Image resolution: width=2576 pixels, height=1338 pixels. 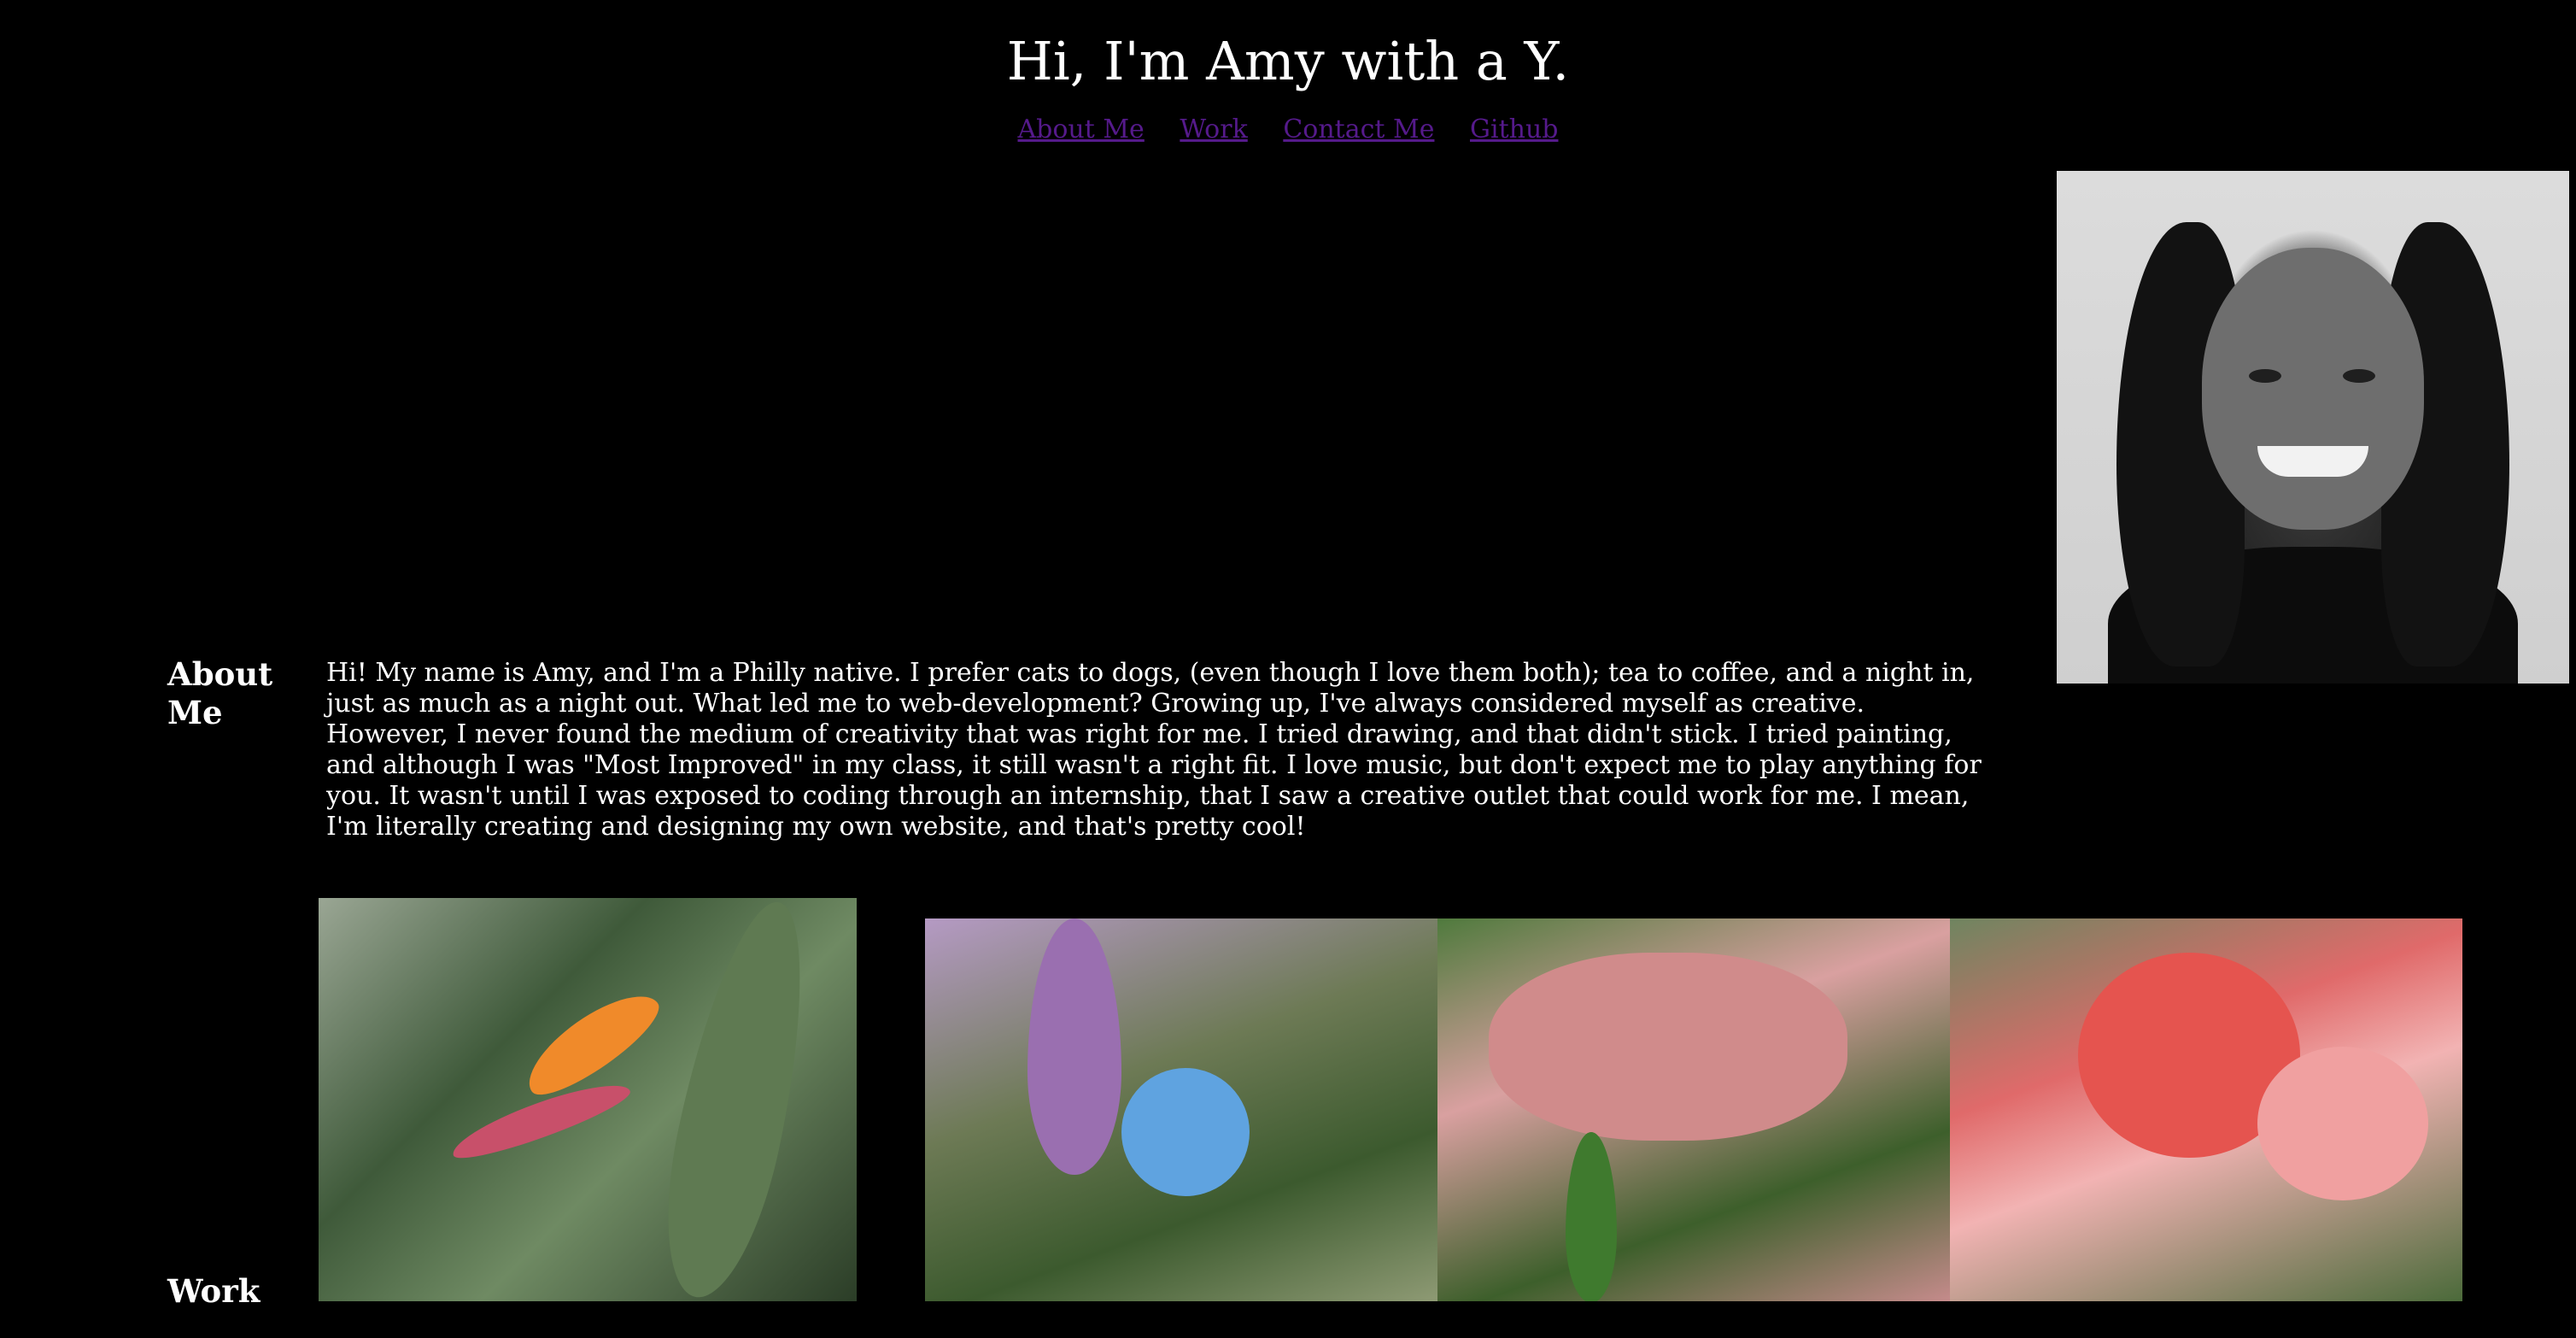 I want to click on nav-link-contact-me: Contact Me, so click(x=1358, y=129).